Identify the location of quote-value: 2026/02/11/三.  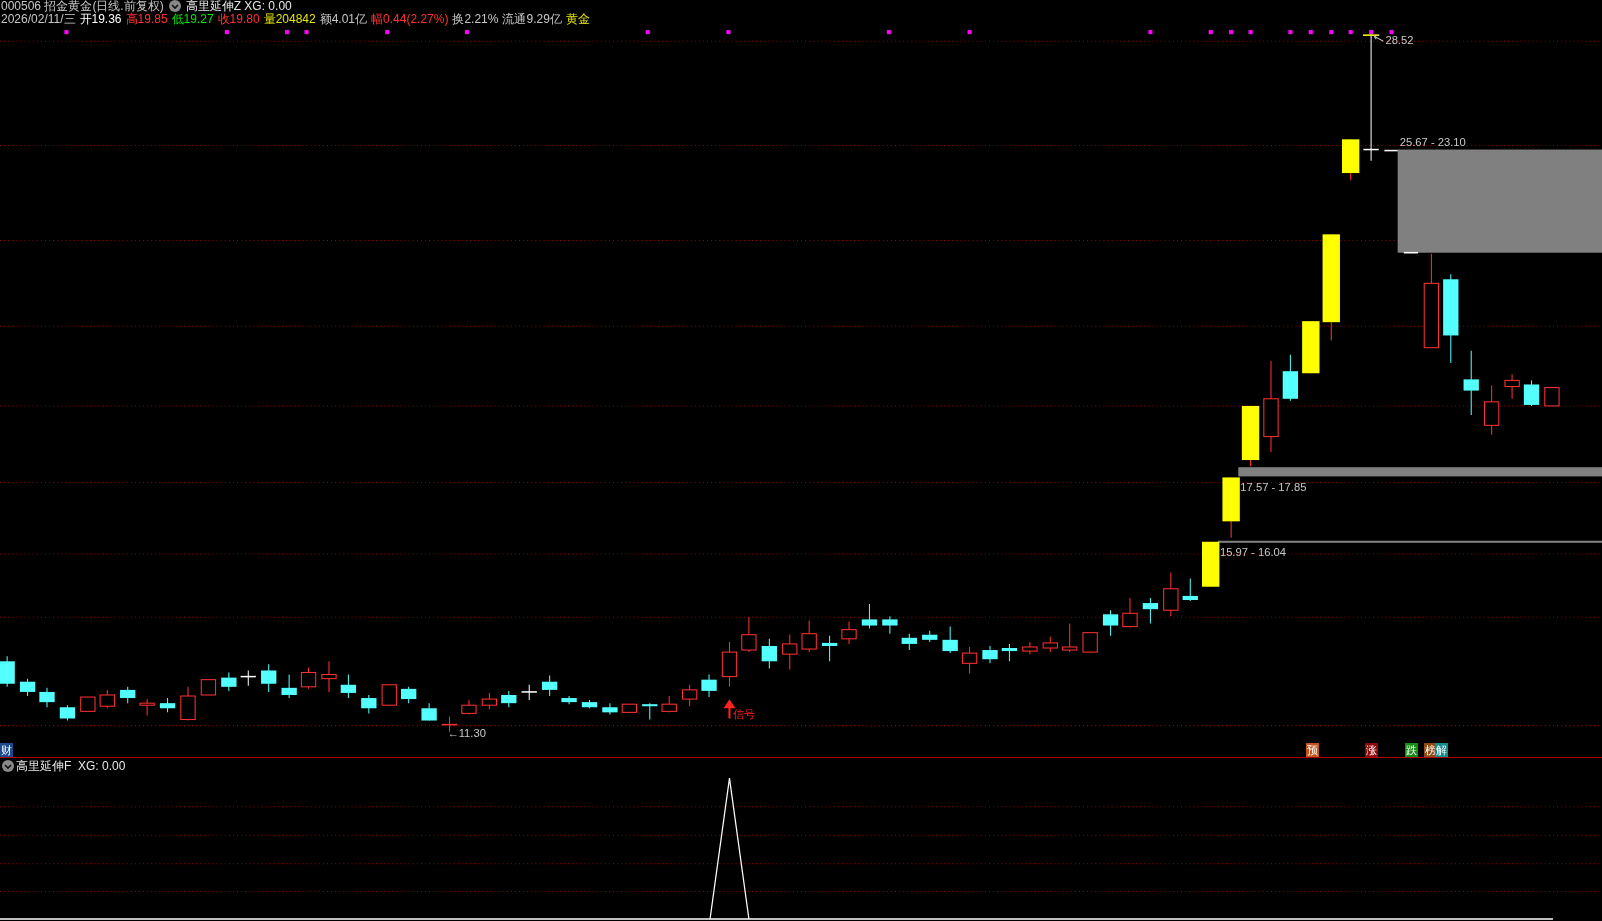
(38, 19).